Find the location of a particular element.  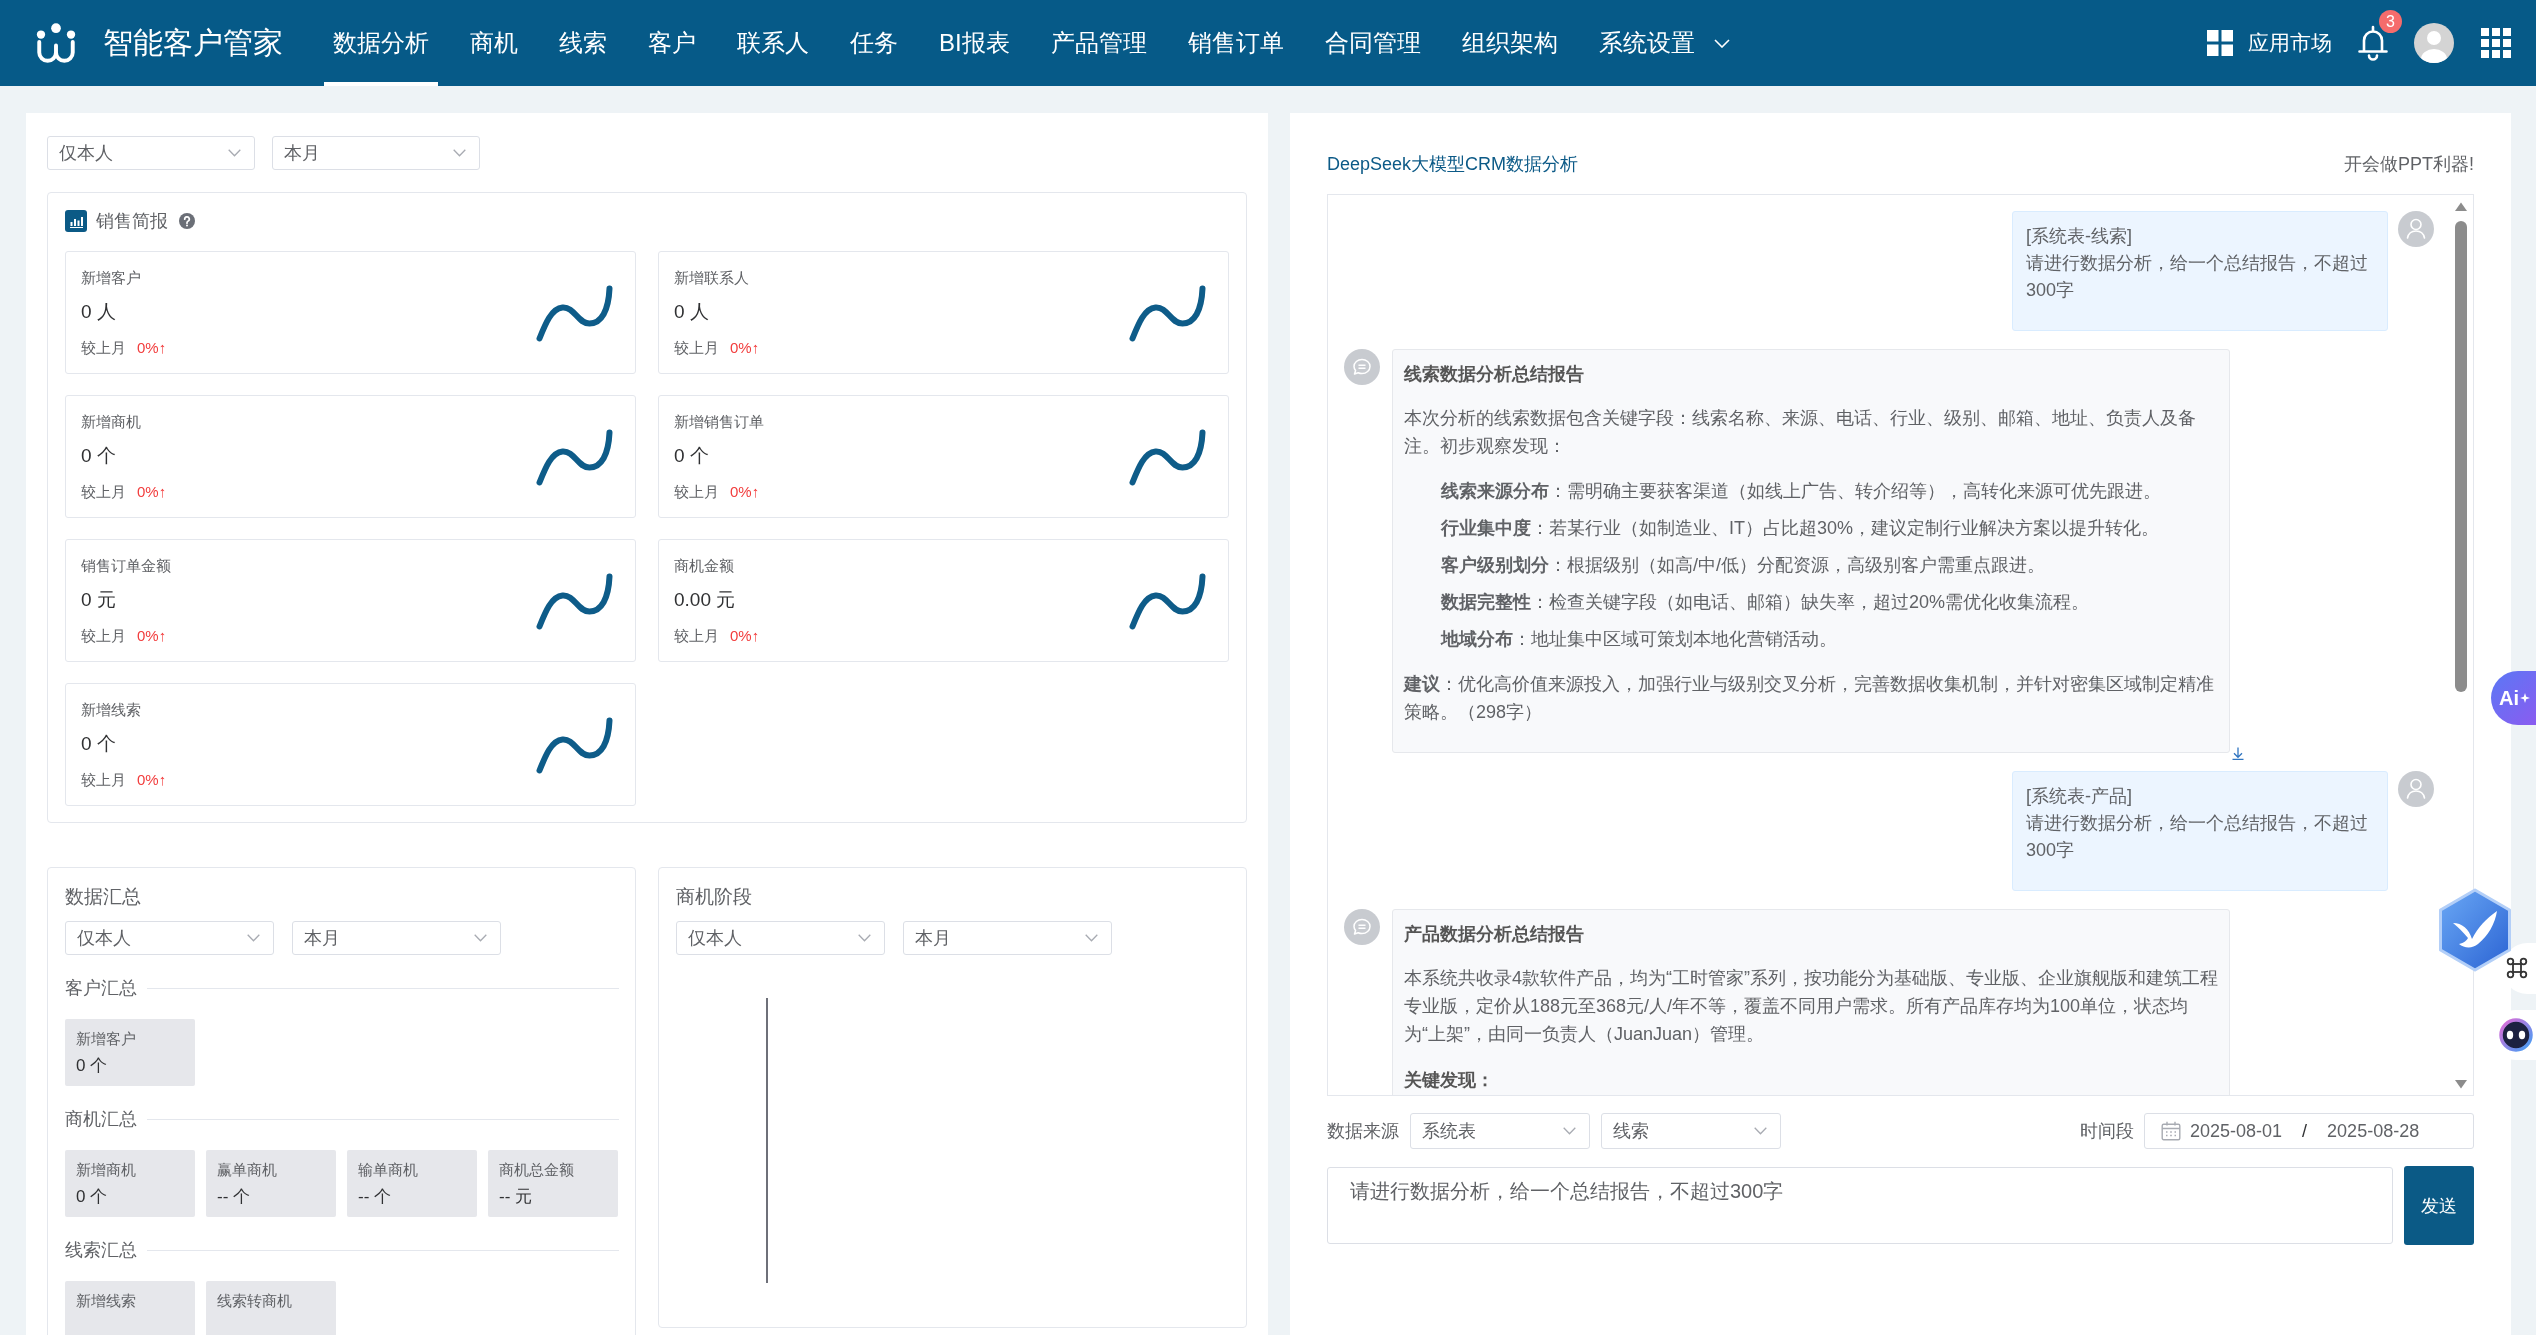

message-heading: 关键发现： is located at coordinates (1449, 1080).